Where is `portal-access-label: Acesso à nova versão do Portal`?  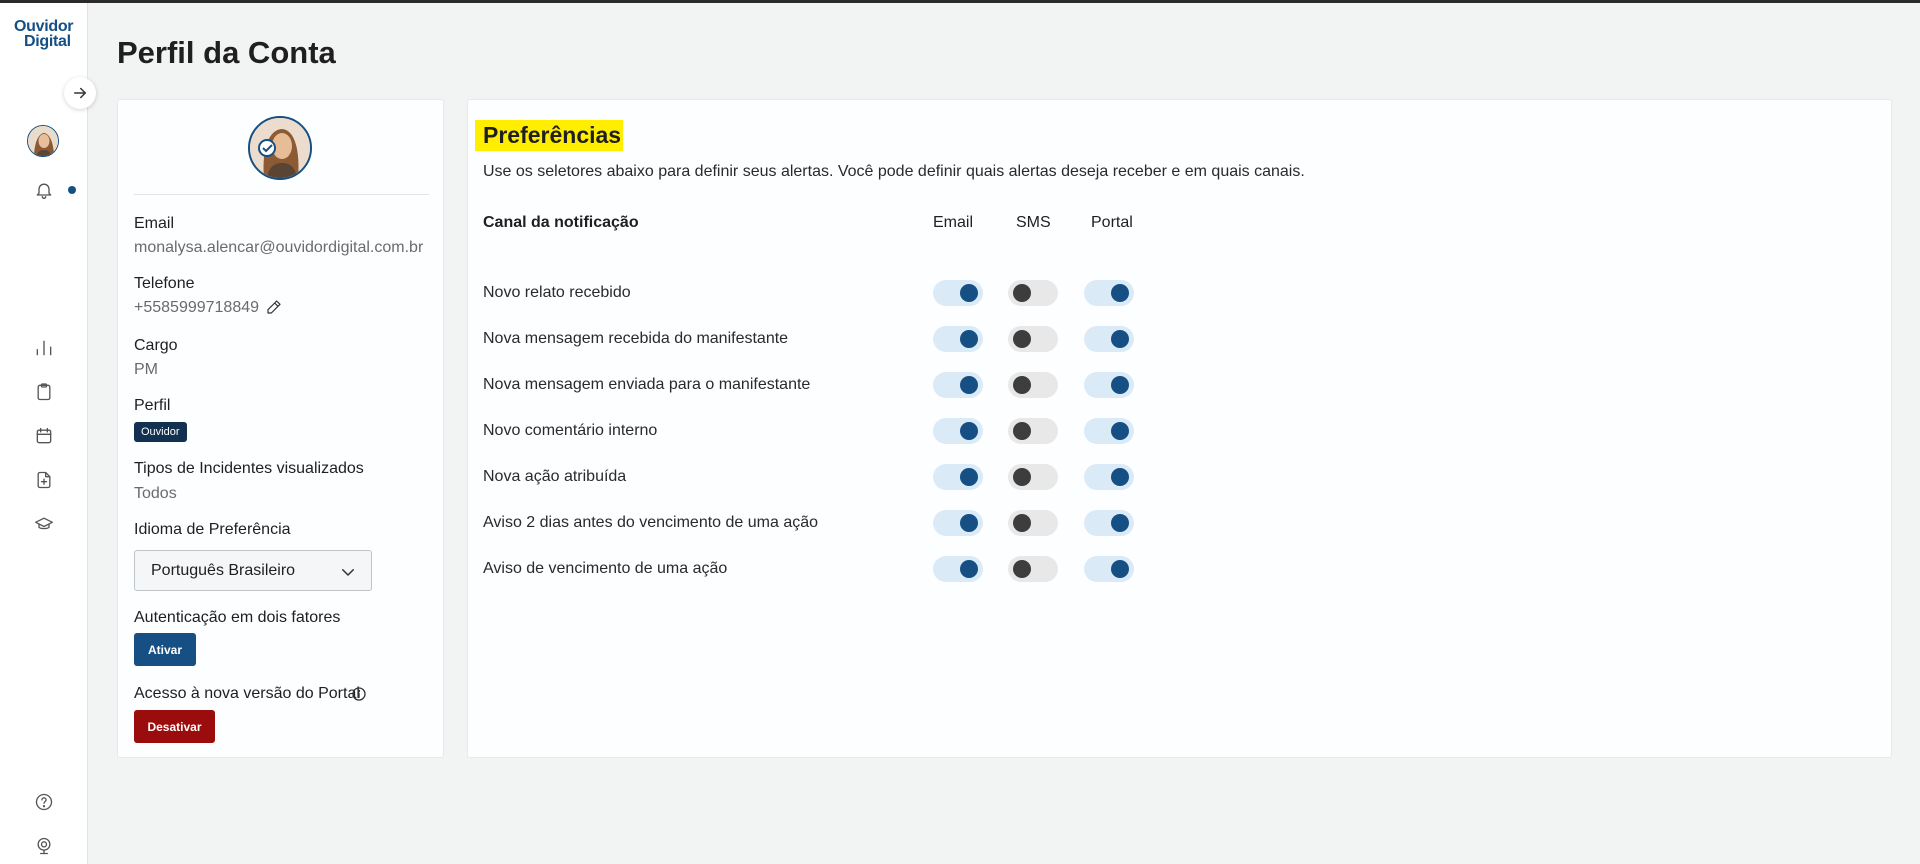 portal-access-label: Acesso à nova versão do Portal is located at coordinates (247, 693).